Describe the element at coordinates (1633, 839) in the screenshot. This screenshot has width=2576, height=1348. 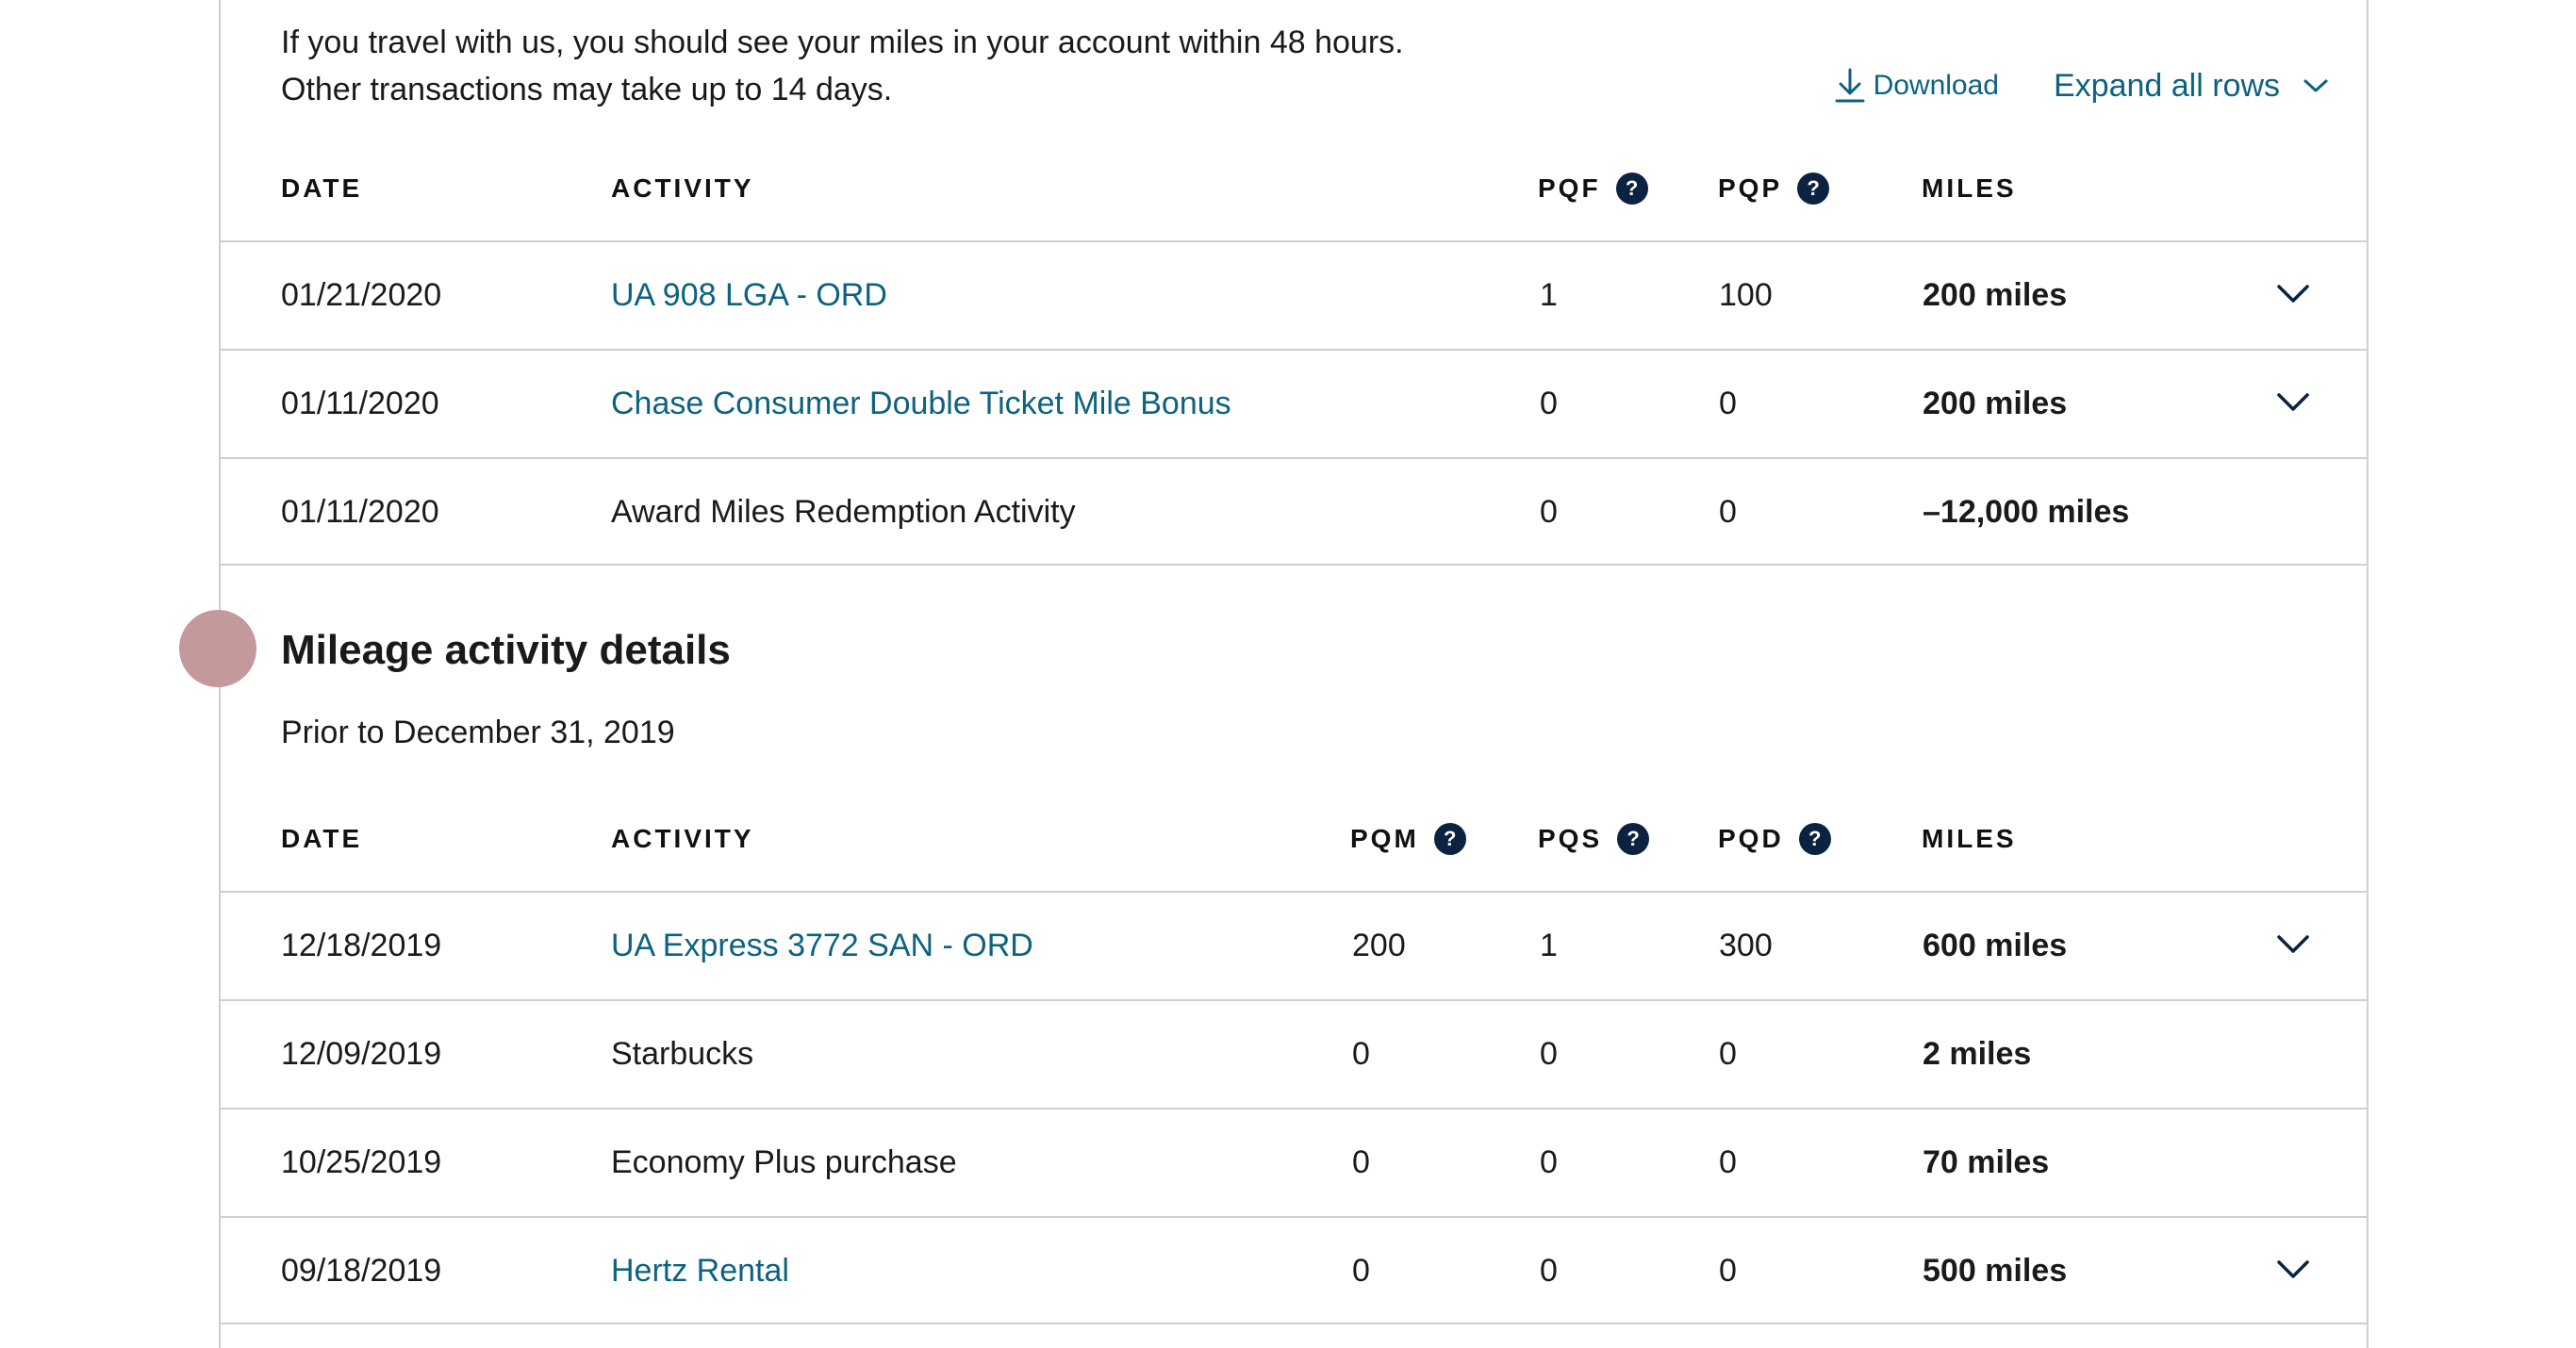
I see `pqs-help-icon: ?` at that location.